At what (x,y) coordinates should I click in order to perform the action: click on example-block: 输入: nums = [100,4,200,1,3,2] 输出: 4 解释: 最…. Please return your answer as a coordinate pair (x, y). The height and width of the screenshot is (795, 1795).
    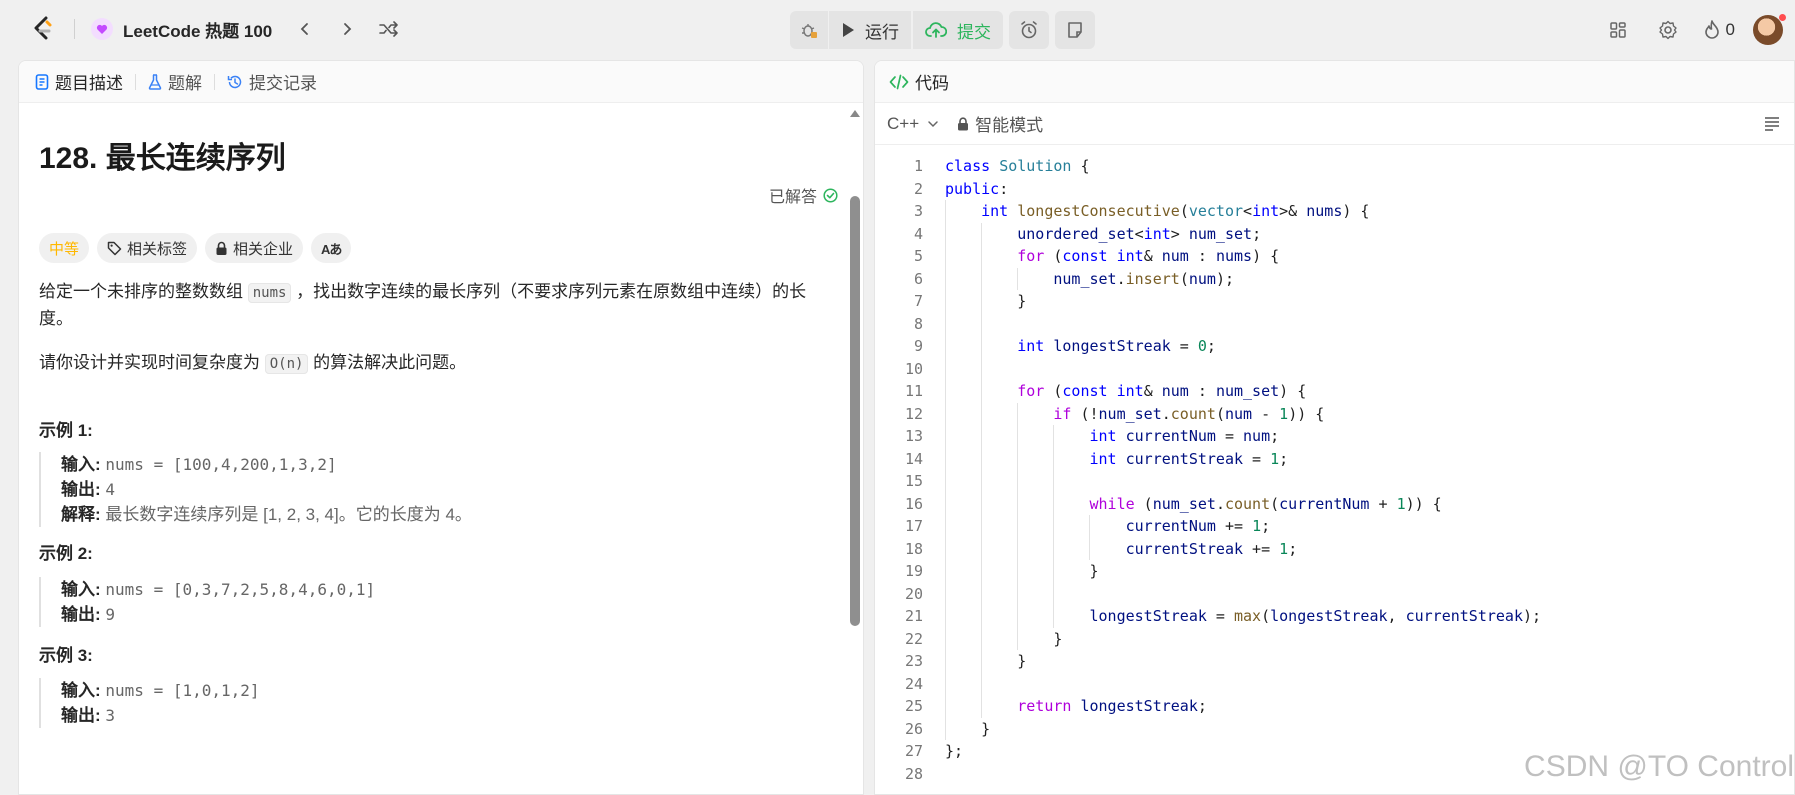
    Looking at the image, I should click on (255, 489).